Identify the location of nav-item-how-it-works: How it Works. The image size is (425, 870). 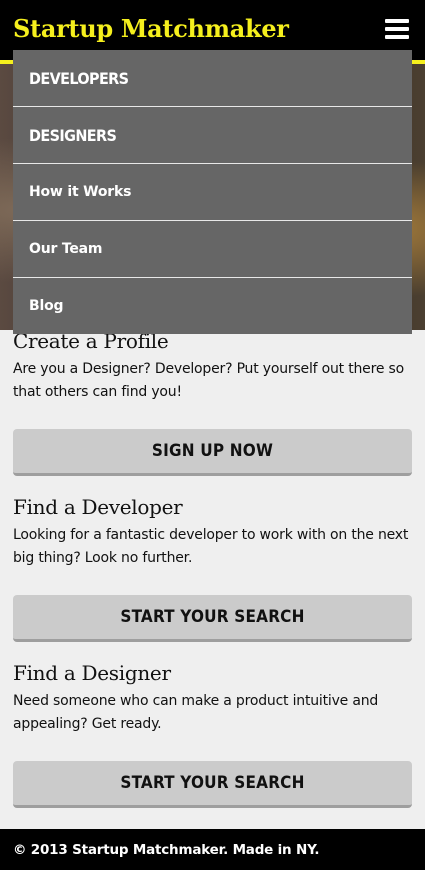
(212, 192).